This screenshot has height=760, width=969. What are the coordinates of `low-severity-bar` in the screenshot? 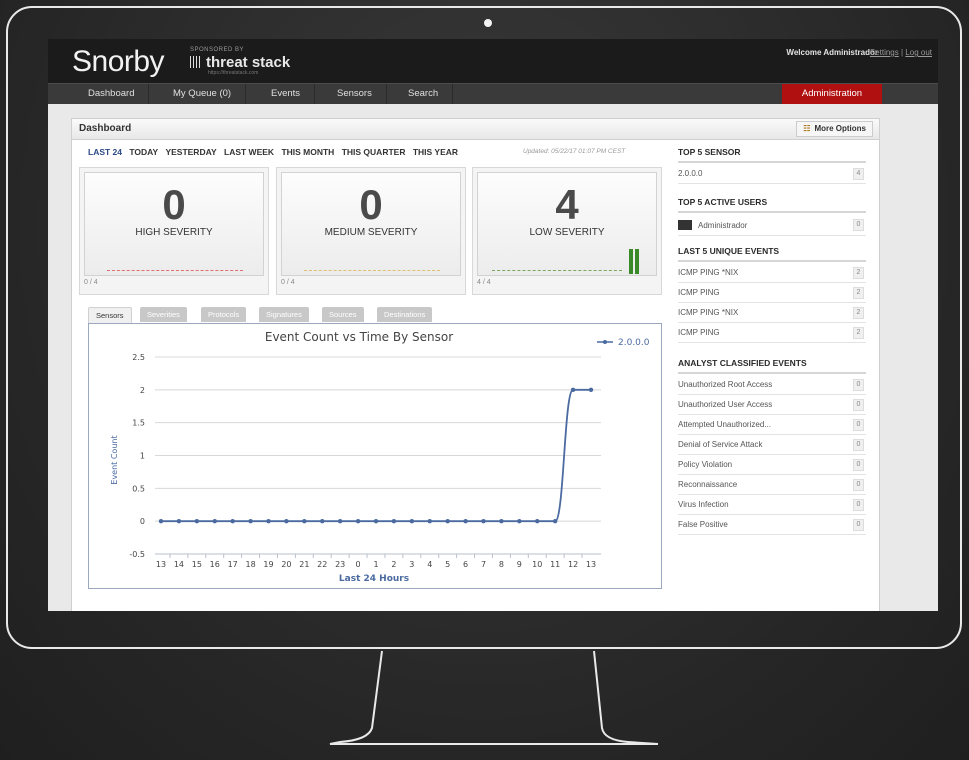 It's located at (637, 261).